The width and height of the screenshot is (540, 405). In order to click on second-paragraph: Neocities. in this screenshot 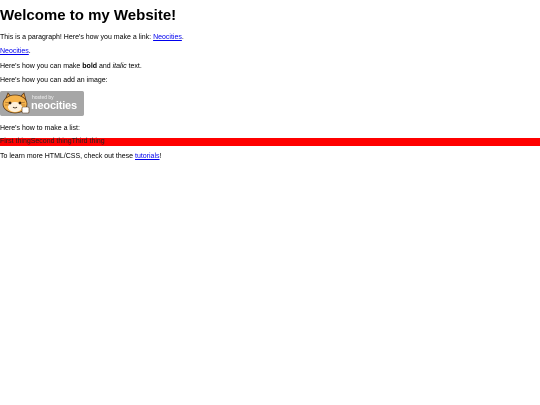, I will do `click(15, 51)`.